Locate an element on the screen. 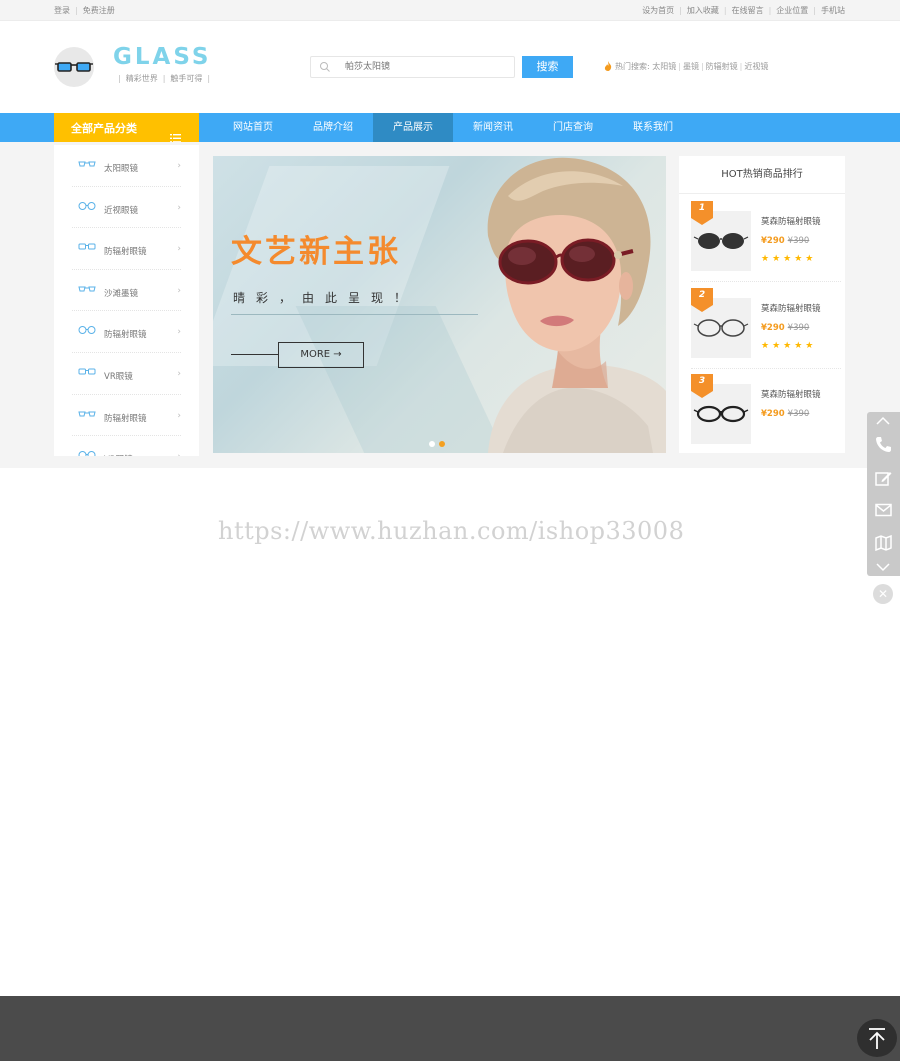 The height and width of the screenshot is (1061, 900). register-link: 免费注册 is located at coordinates (99, 10).